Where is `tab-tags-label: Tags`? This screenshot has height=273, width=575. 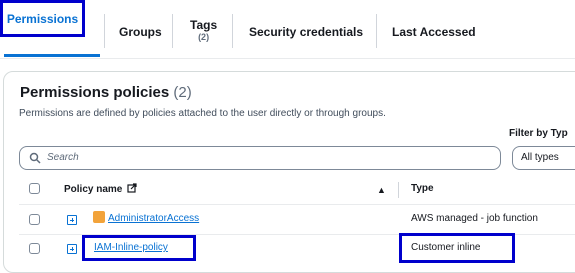 tab-tags-label: Tags is located at coordinates (204, 25).